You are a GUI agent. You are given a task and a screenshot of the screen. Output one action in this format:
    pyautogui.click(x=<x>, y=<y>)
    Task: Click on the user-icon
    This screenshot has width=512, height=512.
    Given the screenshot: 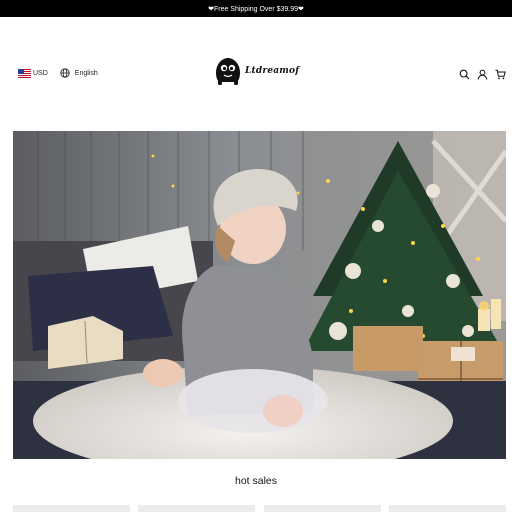 What is the action you would take?
    pyautogui.click(x=482, y=73)
    